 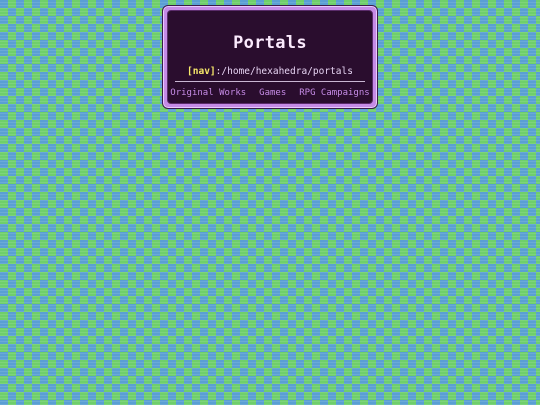 I want to click on link-games: Games, so click(x=272, y=93).